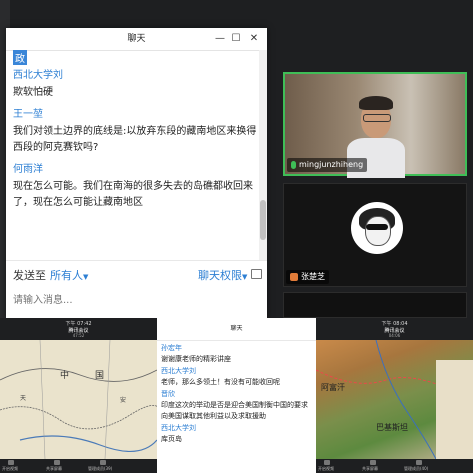 The width and height of the screenshot is (473, 473). I want to click on message-text: 谢谢康老师的精彩讲座, so click(196, 359).